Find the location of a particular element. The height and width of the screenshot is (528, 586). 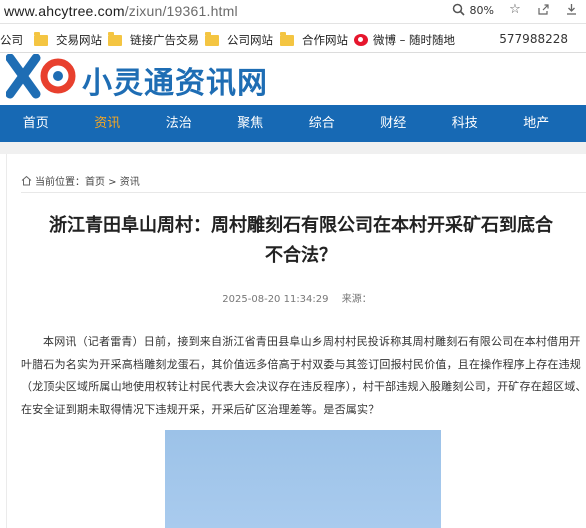

bookmark-item: 交易网站 is located at coordinates (68, 39).